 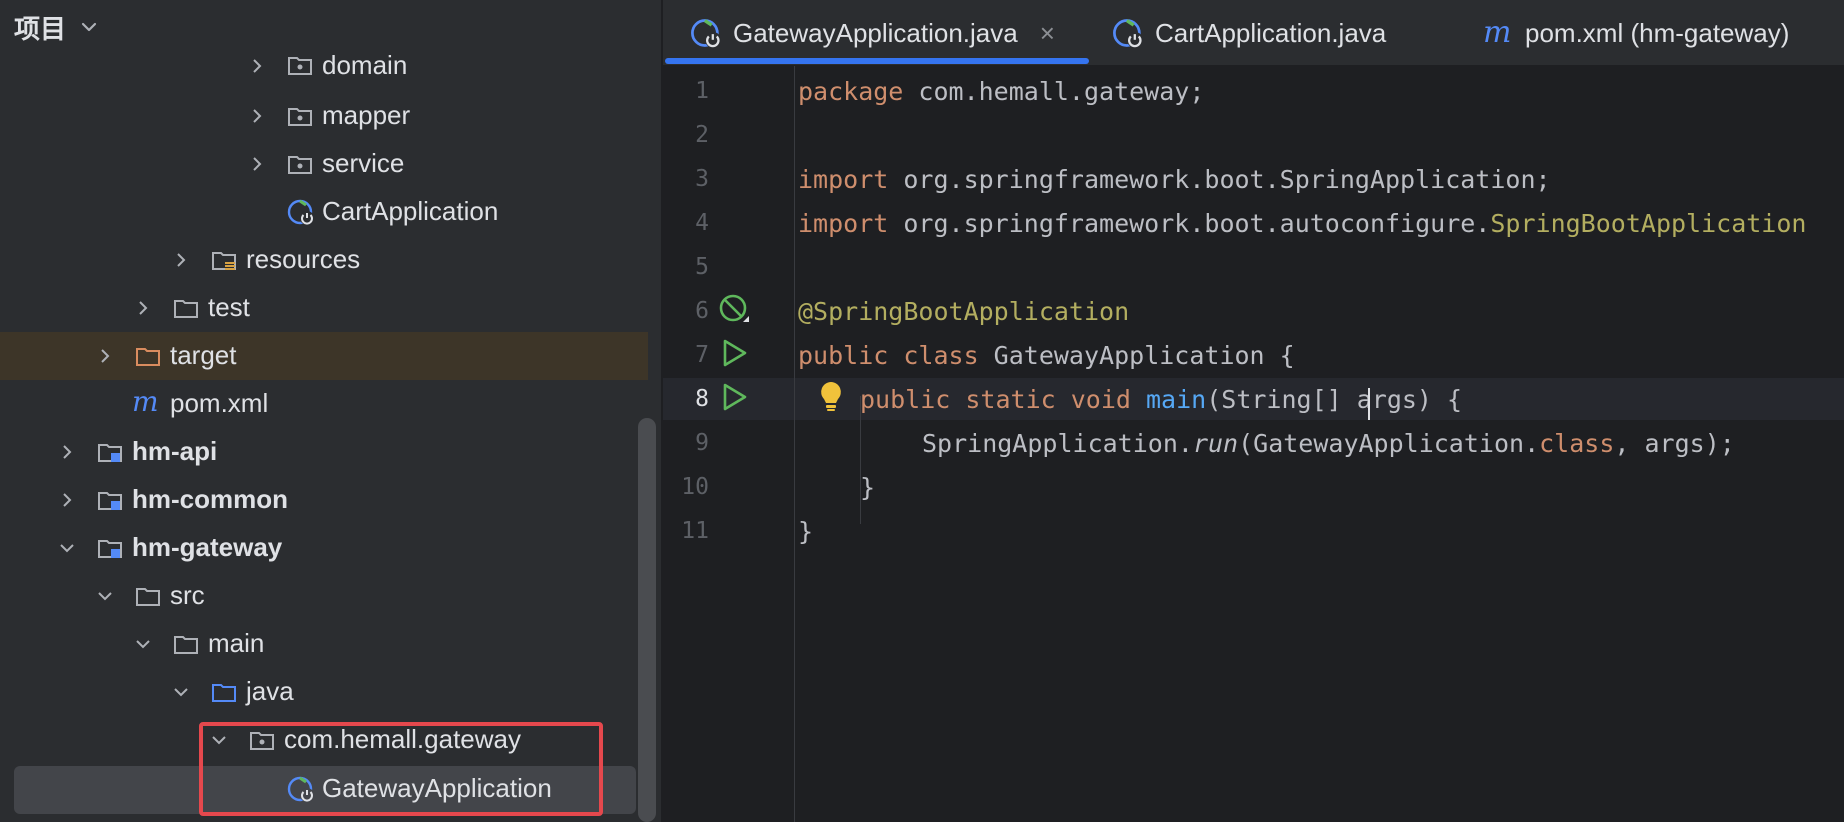 I want to click on resources-folder-icon, so click(x=224, y=261).